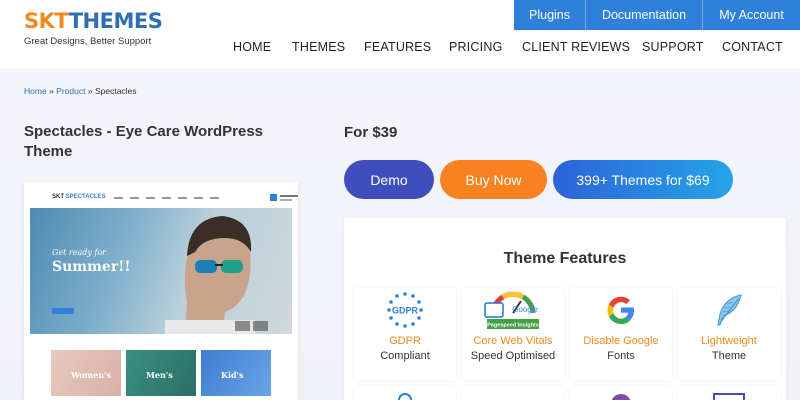 The image size is (800, 400). Describe the element at coordinates (405, 356) in the screenshot. I see `feature-subtitle: Compliant` at that location.